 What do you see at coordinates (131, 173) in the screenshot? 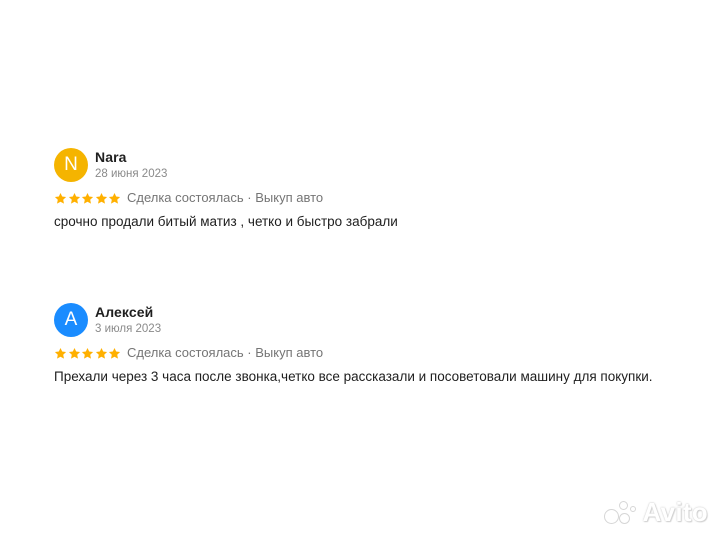
I see `review-date: 28 июня 2023` at bounding box center [131, 173].